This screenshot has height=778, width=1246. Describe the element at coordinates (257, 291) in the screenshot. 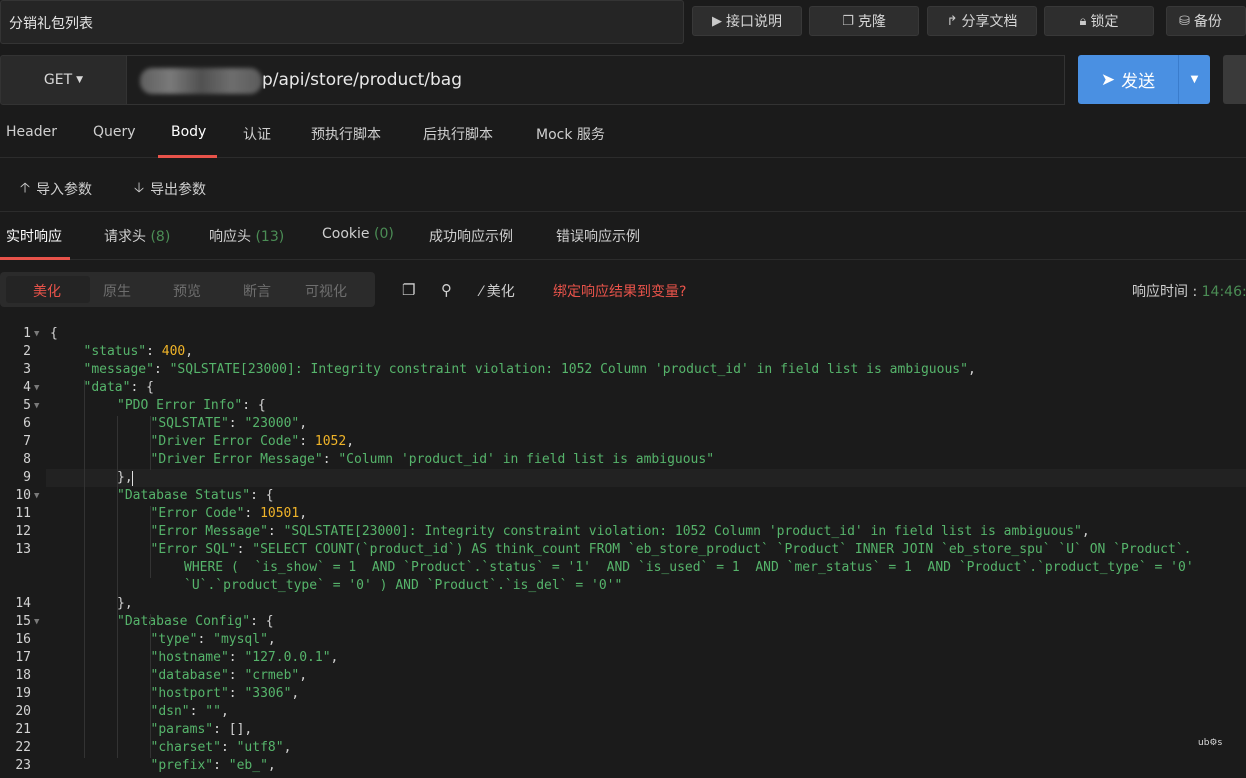

I see `view-mode-assert: 断言` at that location.